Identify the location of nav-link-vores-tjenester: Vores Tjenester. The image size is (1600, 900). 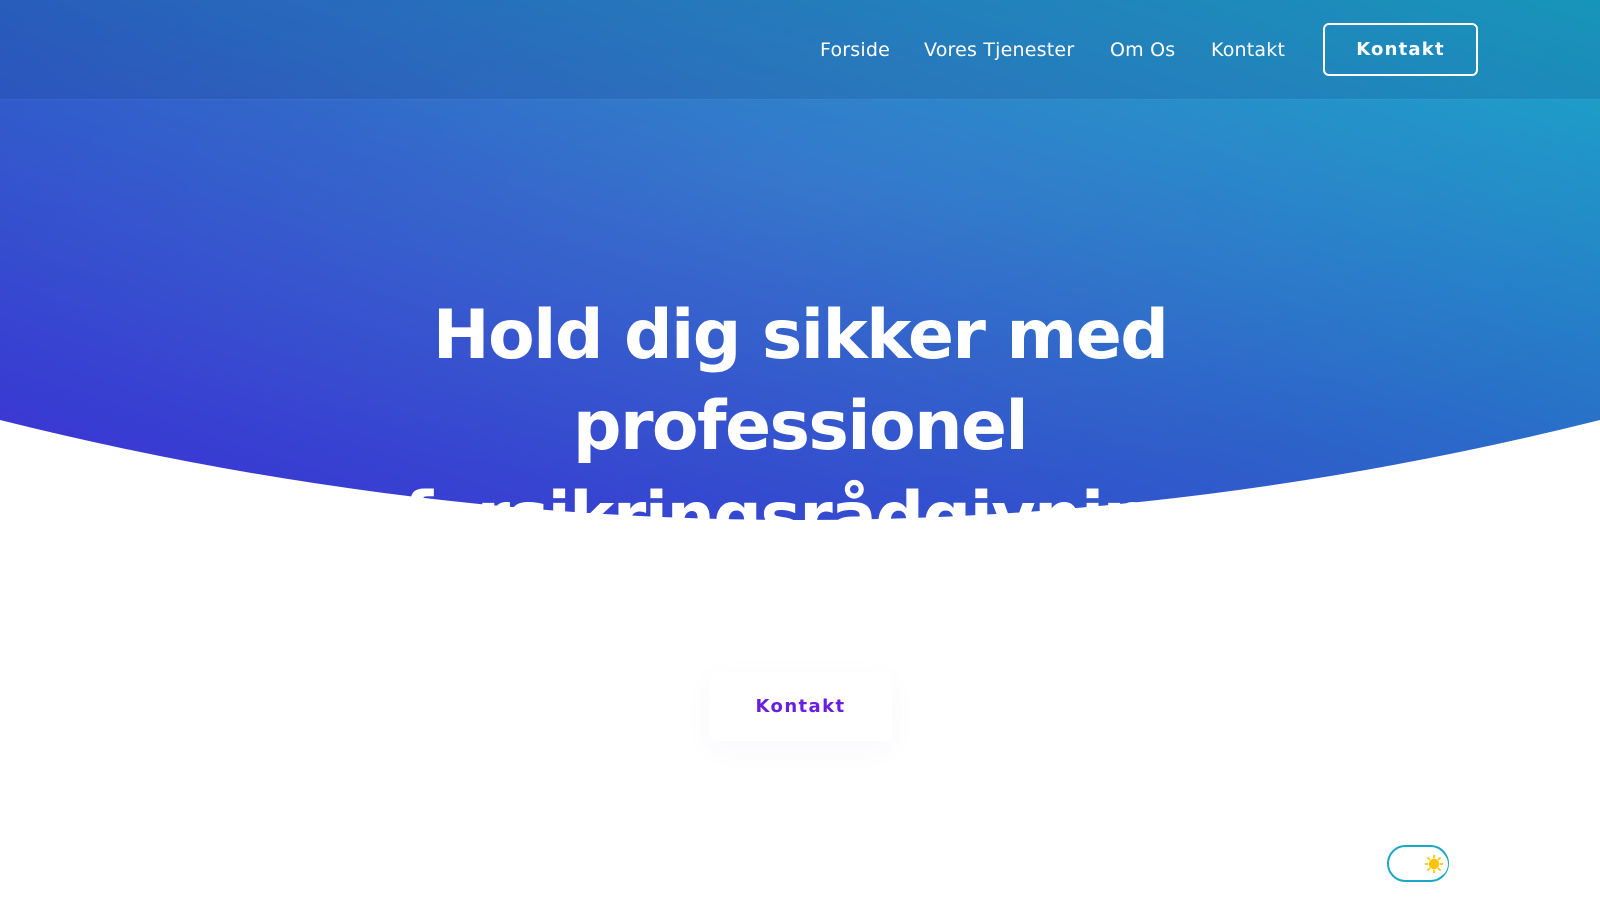
(999, 50).